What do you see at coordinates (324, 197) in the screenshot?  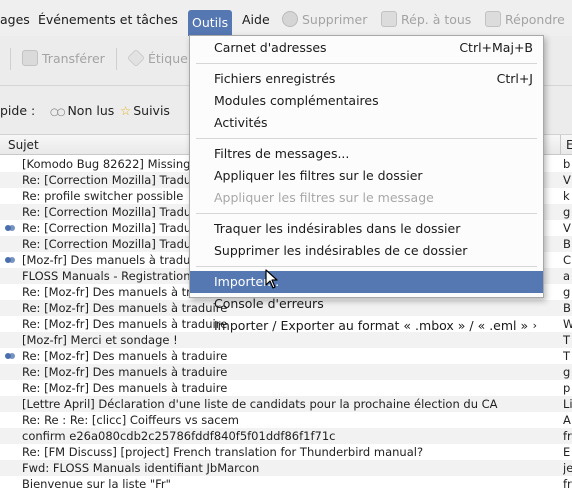 I see `menu-item-label: Appliquer les filtres sur le message` at bounding box center [324, 197].